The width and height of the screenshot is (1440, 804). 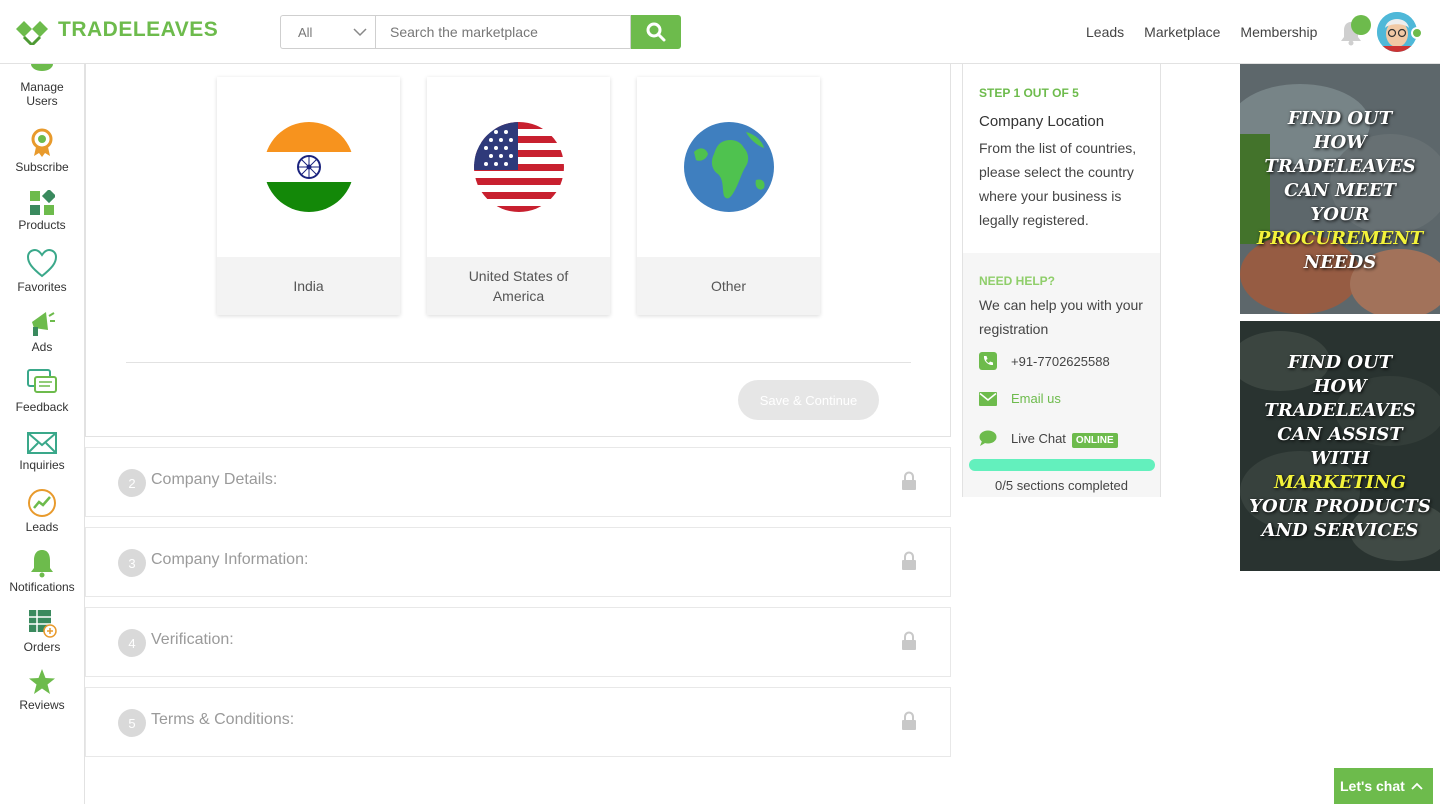 I want to click on divider, so click(x=518, y=362).